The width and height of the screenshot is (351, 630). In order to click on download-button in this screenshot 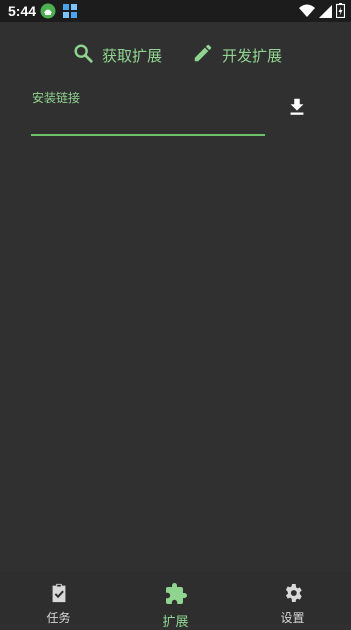, I will do `click(297, 107)`.